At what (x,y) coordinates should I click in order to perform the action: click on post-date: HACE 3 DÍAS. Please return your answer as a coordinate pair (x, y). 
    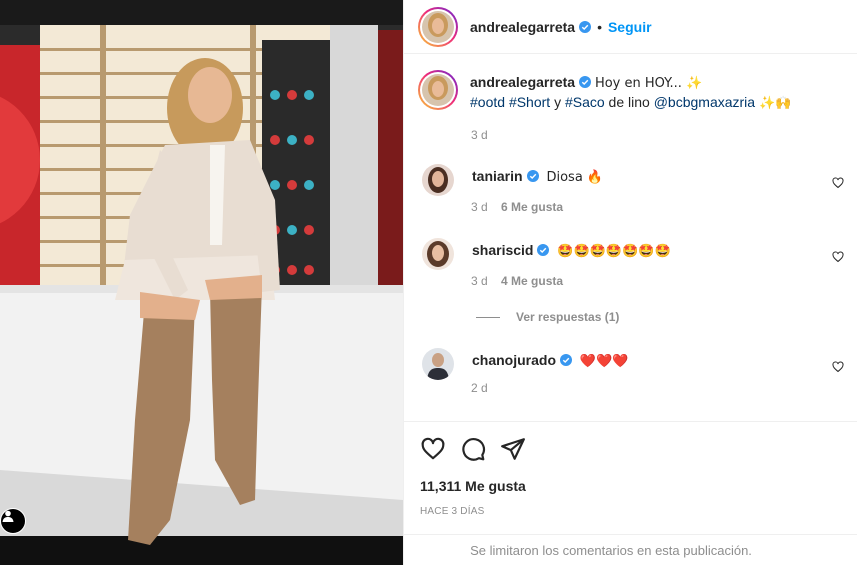
    Looking at the image, I should click on (452, 511).